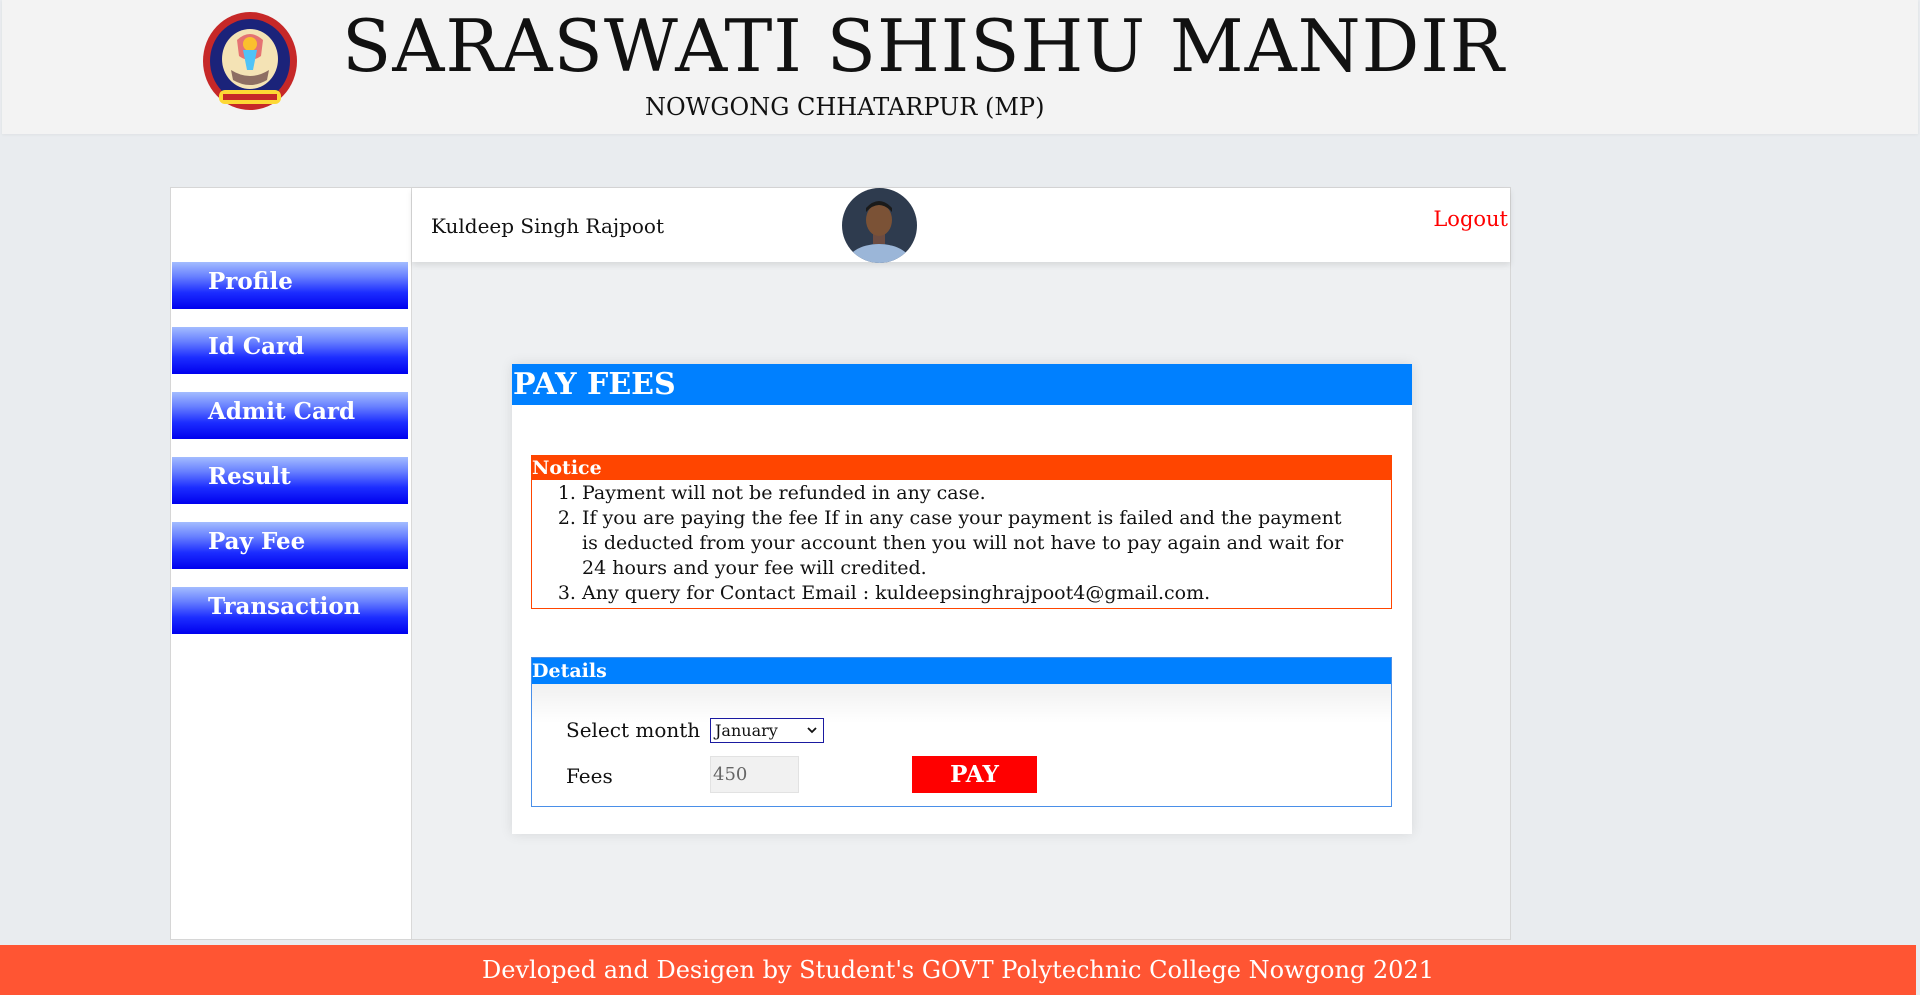 The width and height of the screenshot is (1920, 995). What do you see at coordinates (589, 776) in the screenshot?
I see `fees-label: Fees` at bounding box center [589, 776].